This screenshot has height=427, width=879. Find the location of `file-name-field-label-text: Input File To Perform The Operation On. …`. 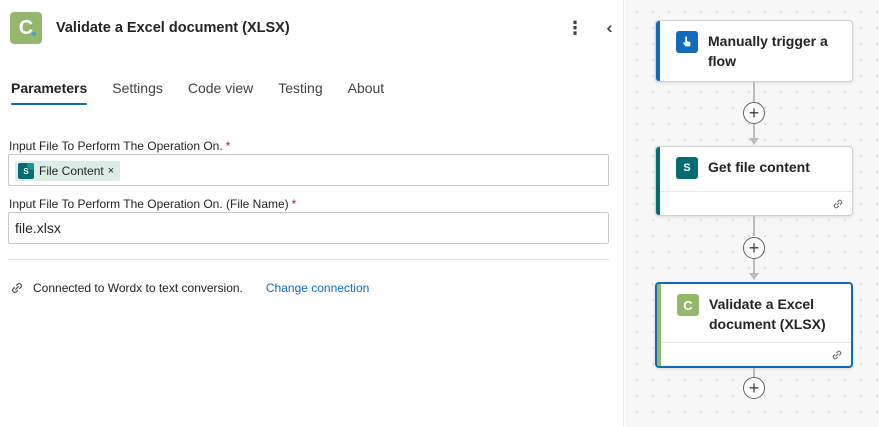

file-name-field-label-text: Input File To Perform The Operation On. … is located at coordinates (149, 204).